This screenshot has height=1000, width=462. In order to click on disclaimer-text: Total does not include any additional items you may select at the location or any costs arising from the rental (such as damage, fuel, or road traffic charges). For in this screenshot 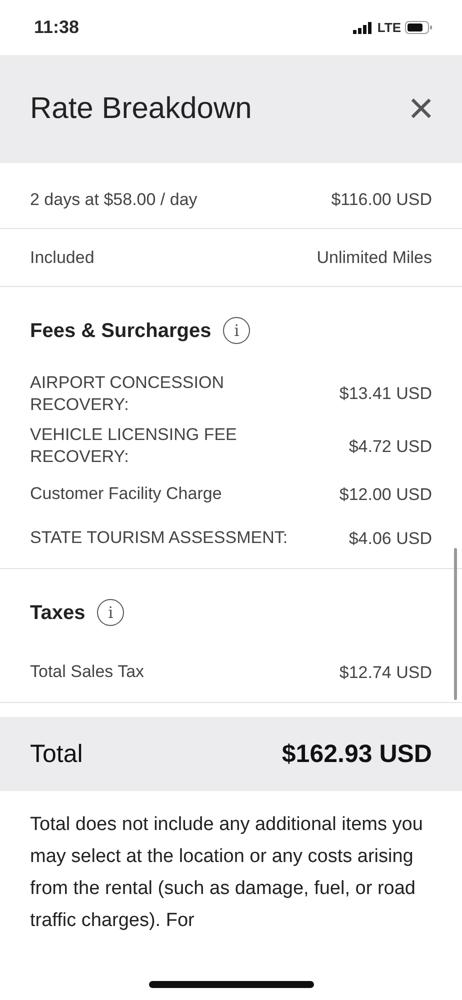, I will do `click(226, 873)`.